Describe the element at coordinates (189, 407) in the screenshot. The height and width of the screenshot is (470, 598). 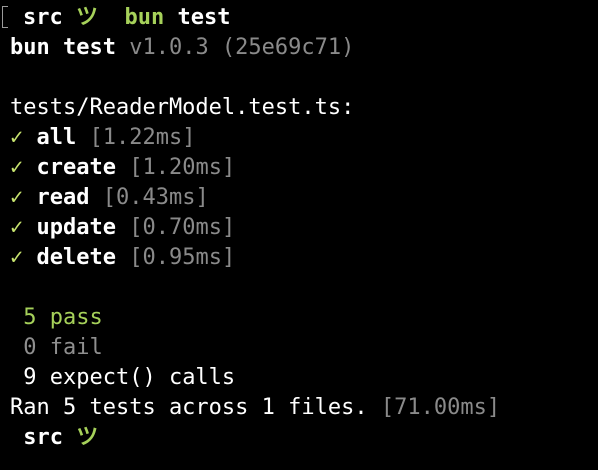
I see `run-summary-text: Ran 5 tests across 1 files.` at that location.